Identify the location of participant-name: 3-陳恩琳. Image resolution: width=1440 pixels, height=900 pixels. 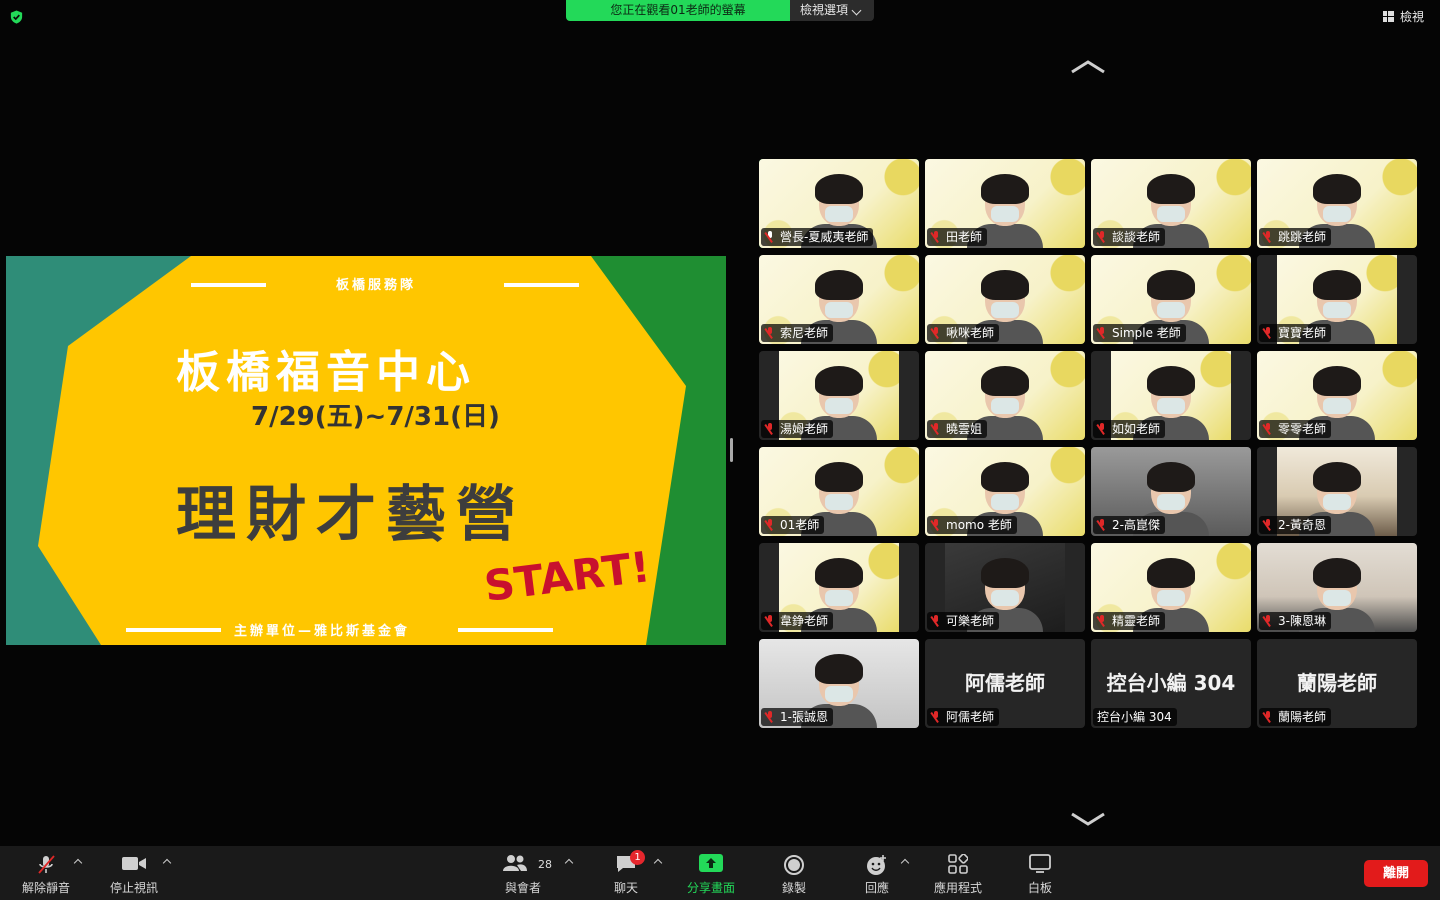
(1302, 621).